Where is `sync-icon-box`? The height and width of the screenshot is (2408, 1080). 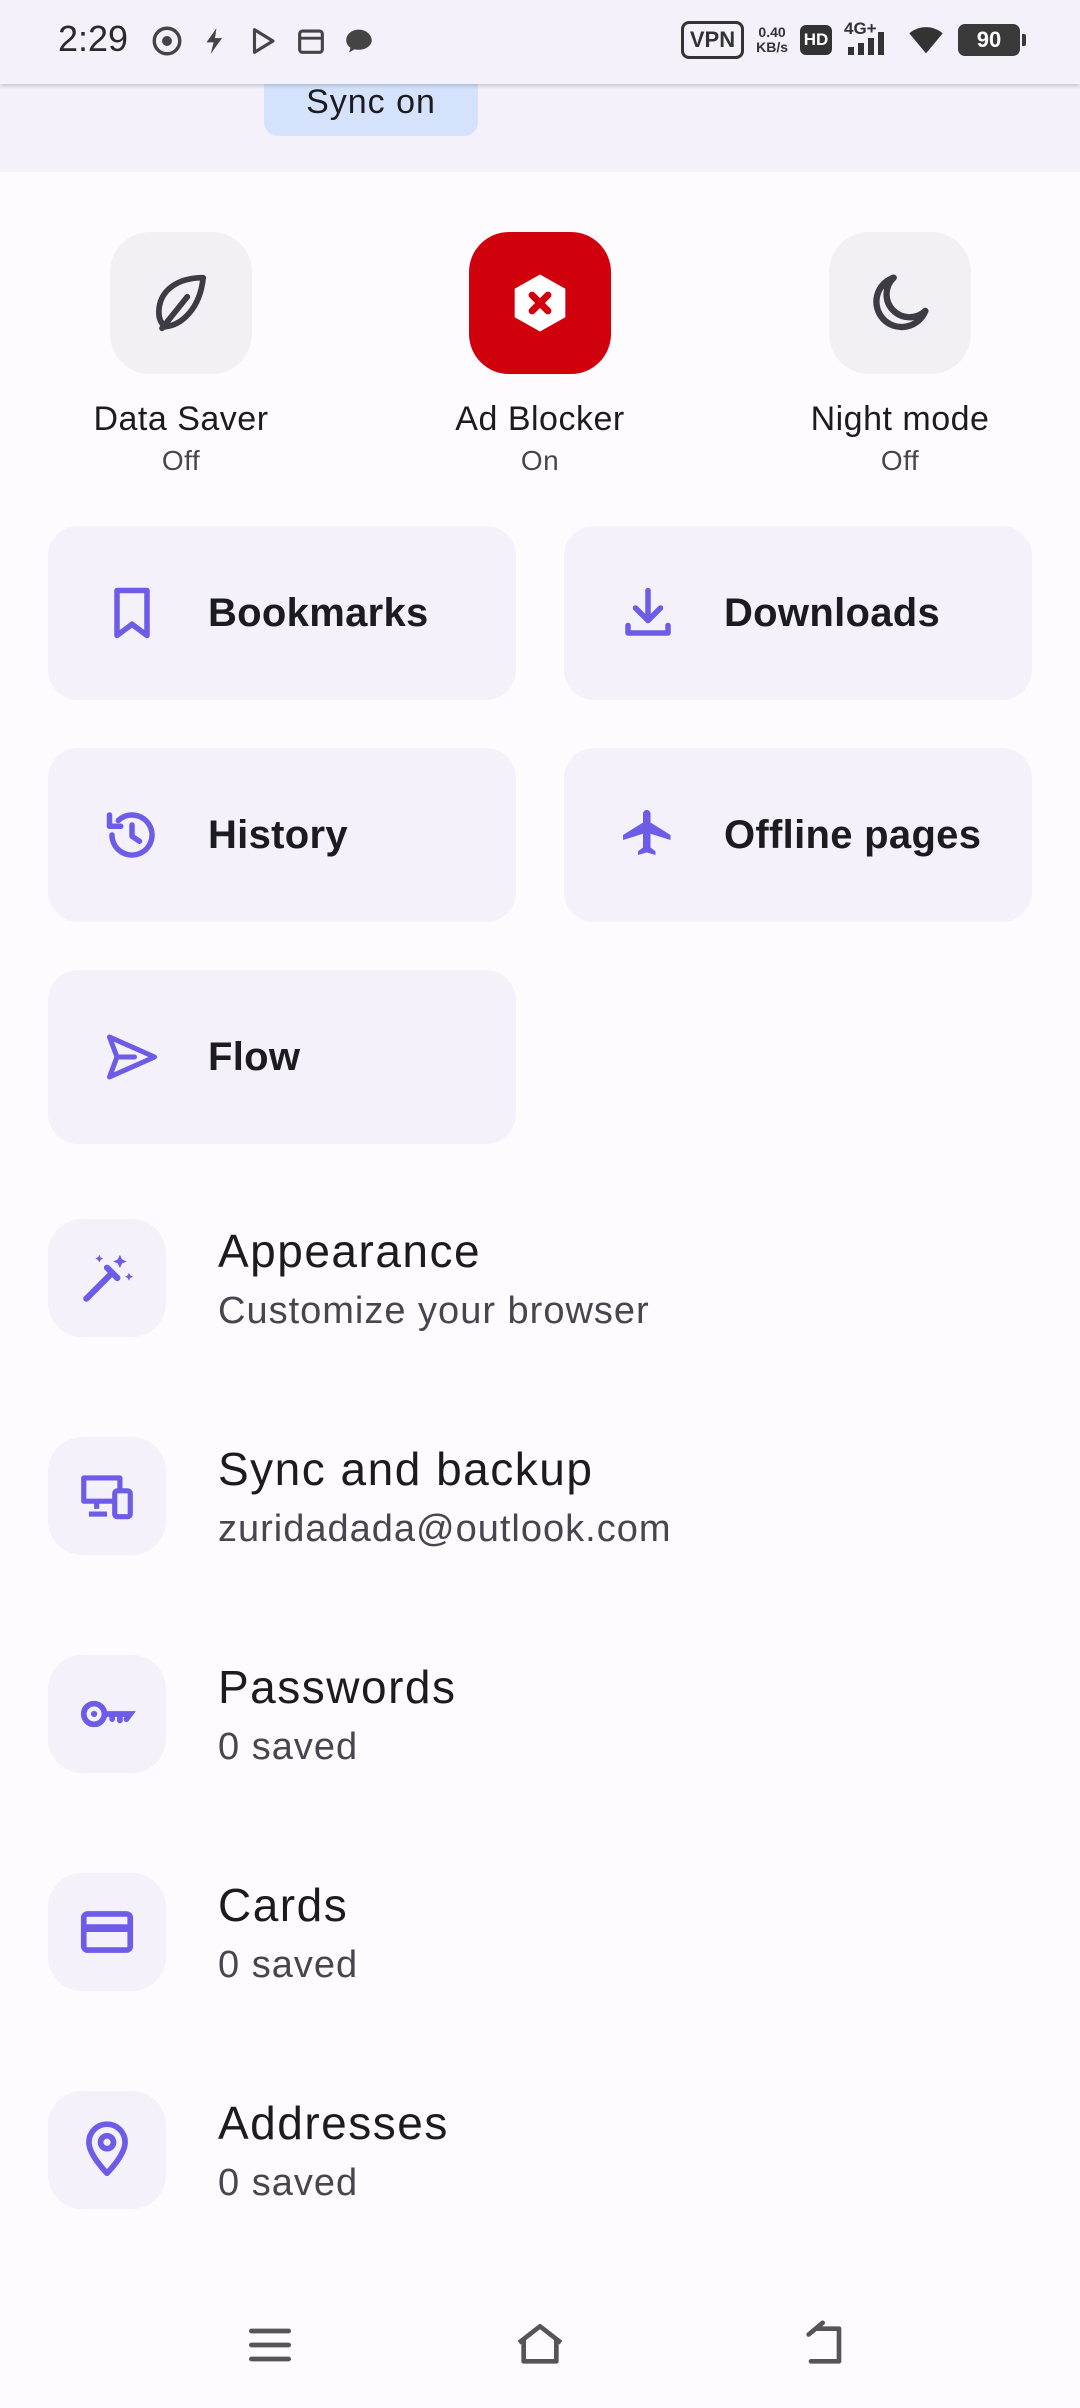 sync-icon-box is located at coordinates (107, 1496).